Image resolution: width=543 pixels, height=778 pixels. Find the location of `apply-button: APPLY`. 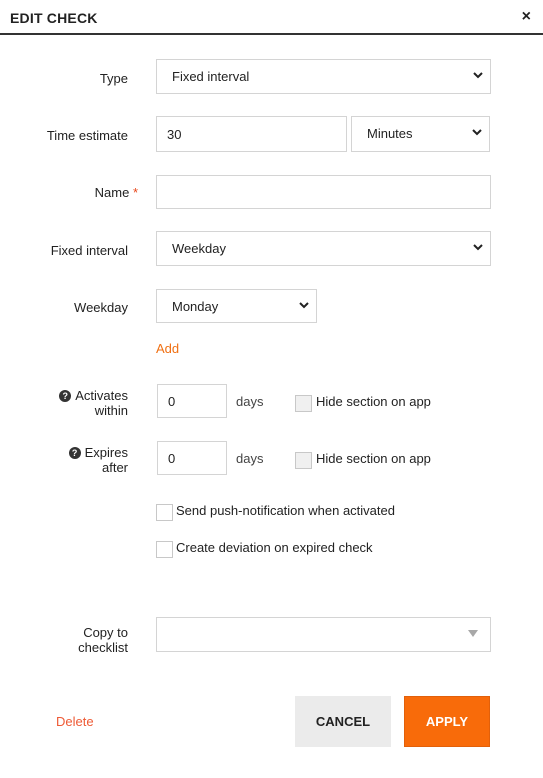

apply-button: APPLY is located at coordinates (447, 721).